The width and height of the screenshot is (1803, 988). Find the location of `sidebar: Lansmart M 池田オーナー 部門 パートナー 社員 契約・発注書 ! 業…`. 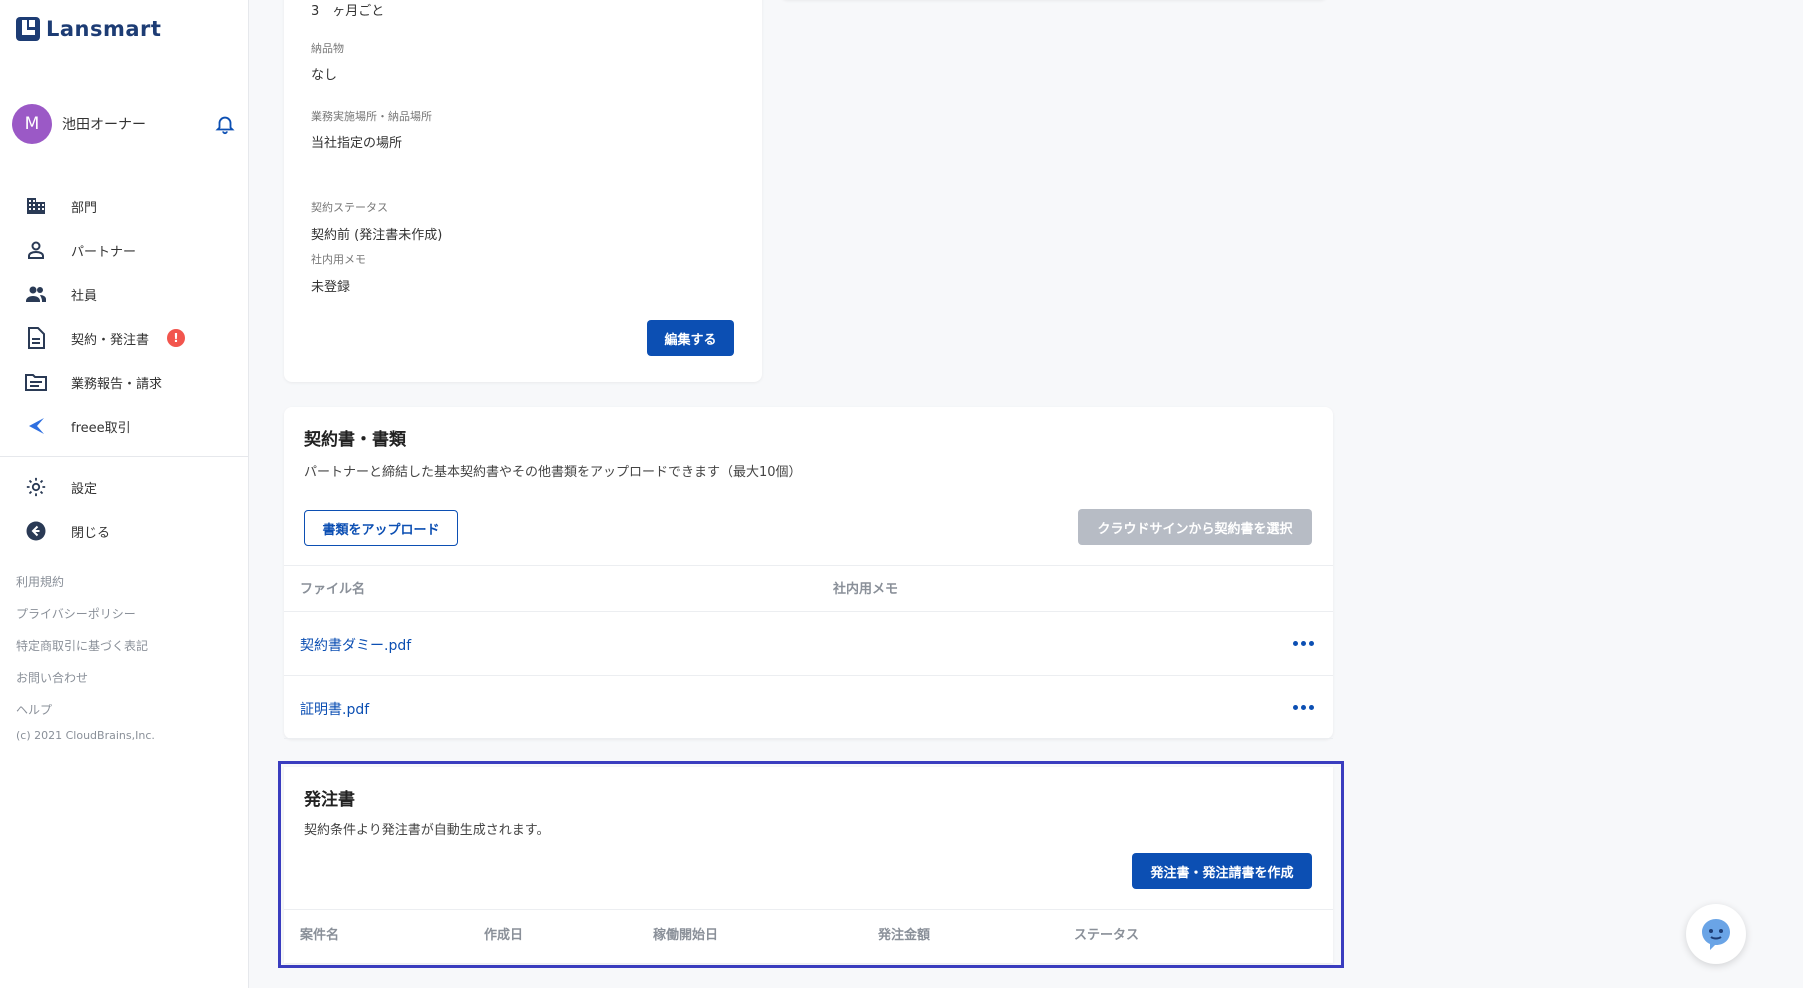

sidebar: Lansmart M 池田オーナー 部門 パートナー 社員 契約・発注書 ! 業… is located at coordinates (124, 494).